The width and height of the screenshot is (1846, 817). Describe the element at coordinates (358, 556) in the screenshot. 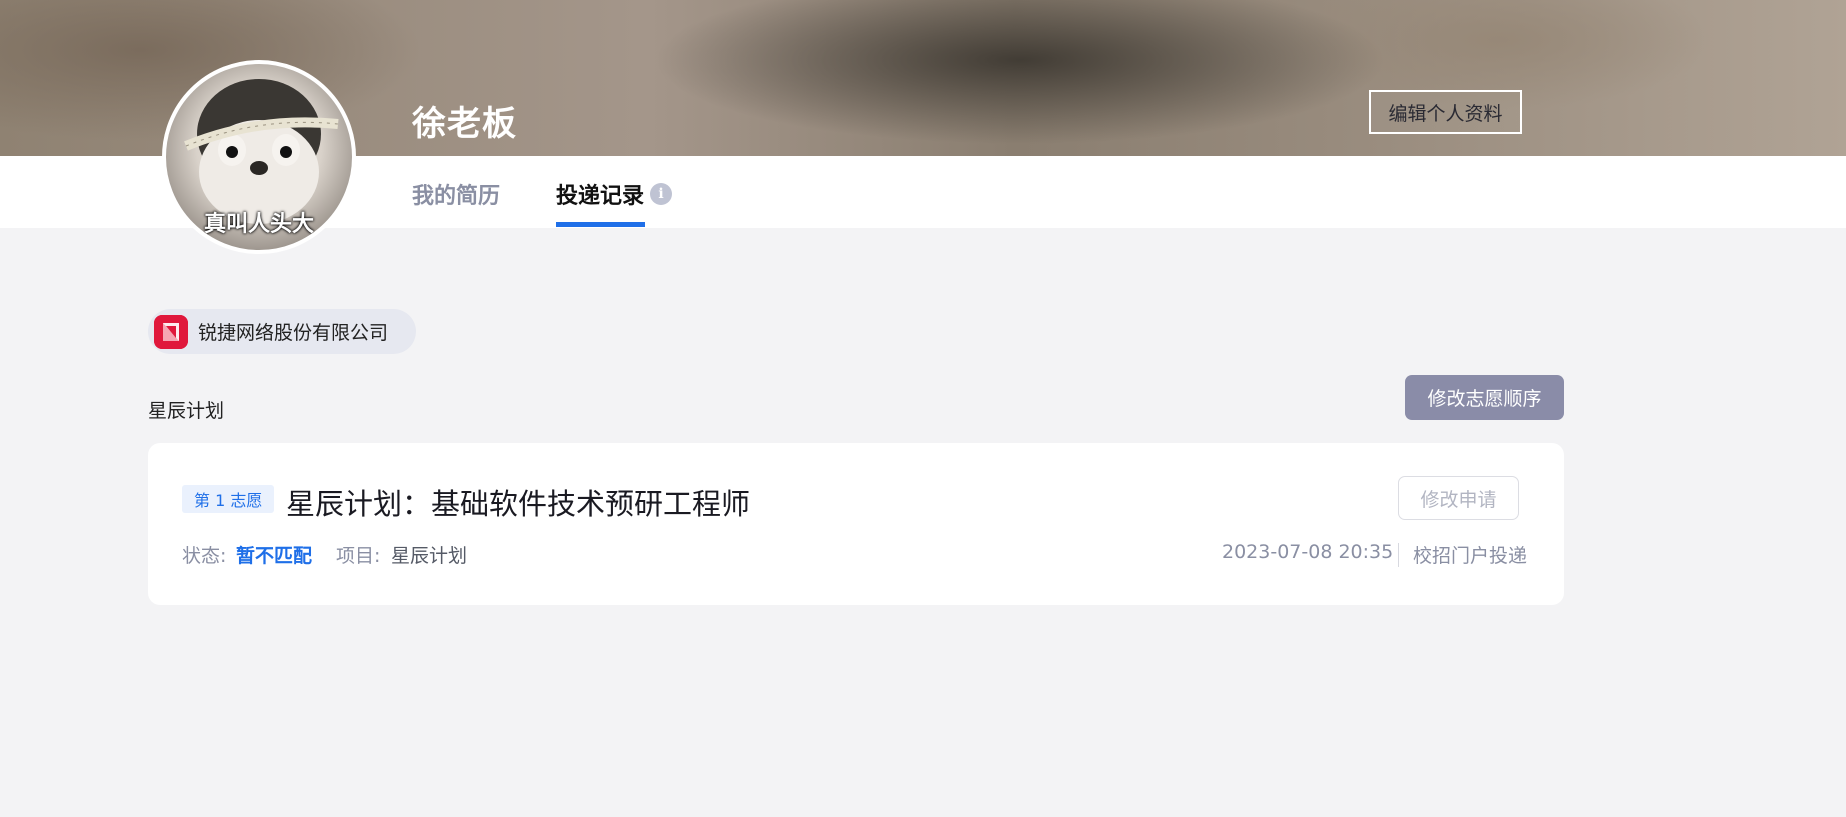

I see `project-label: 项目:` at that location.